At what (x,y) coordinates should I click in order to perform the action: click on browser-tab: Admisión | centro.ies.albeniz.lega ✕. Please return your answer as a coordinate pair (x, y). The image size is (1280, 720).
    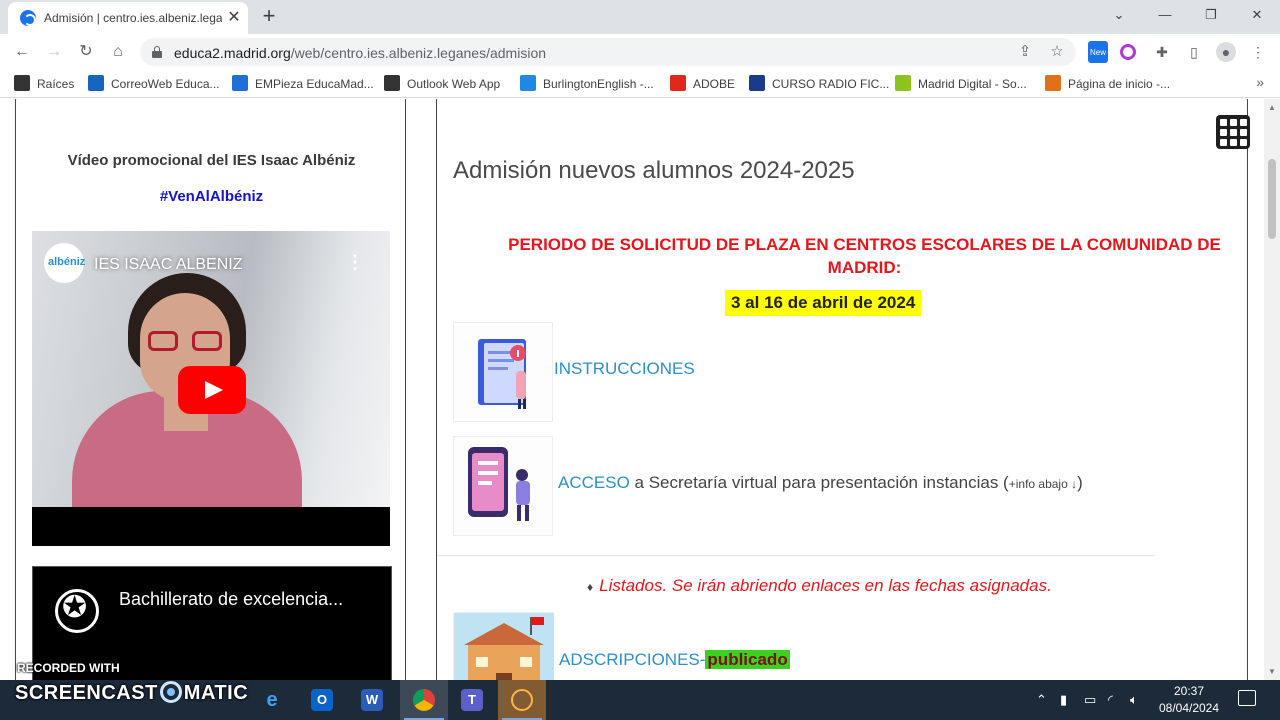
    Looking at the image, I should click on (128, 18).